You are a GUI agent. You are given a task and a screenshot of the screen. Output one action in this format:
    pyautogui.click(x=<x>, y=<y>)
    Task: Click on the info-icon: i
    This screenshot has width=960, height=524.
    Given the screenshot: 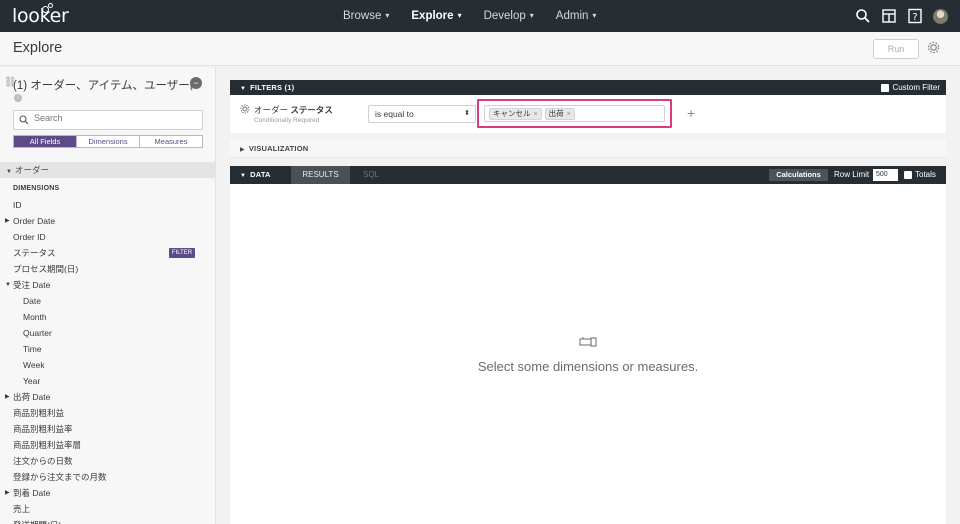 What is the action you would take?
    pyautogui.click(x=18, y=98)
    